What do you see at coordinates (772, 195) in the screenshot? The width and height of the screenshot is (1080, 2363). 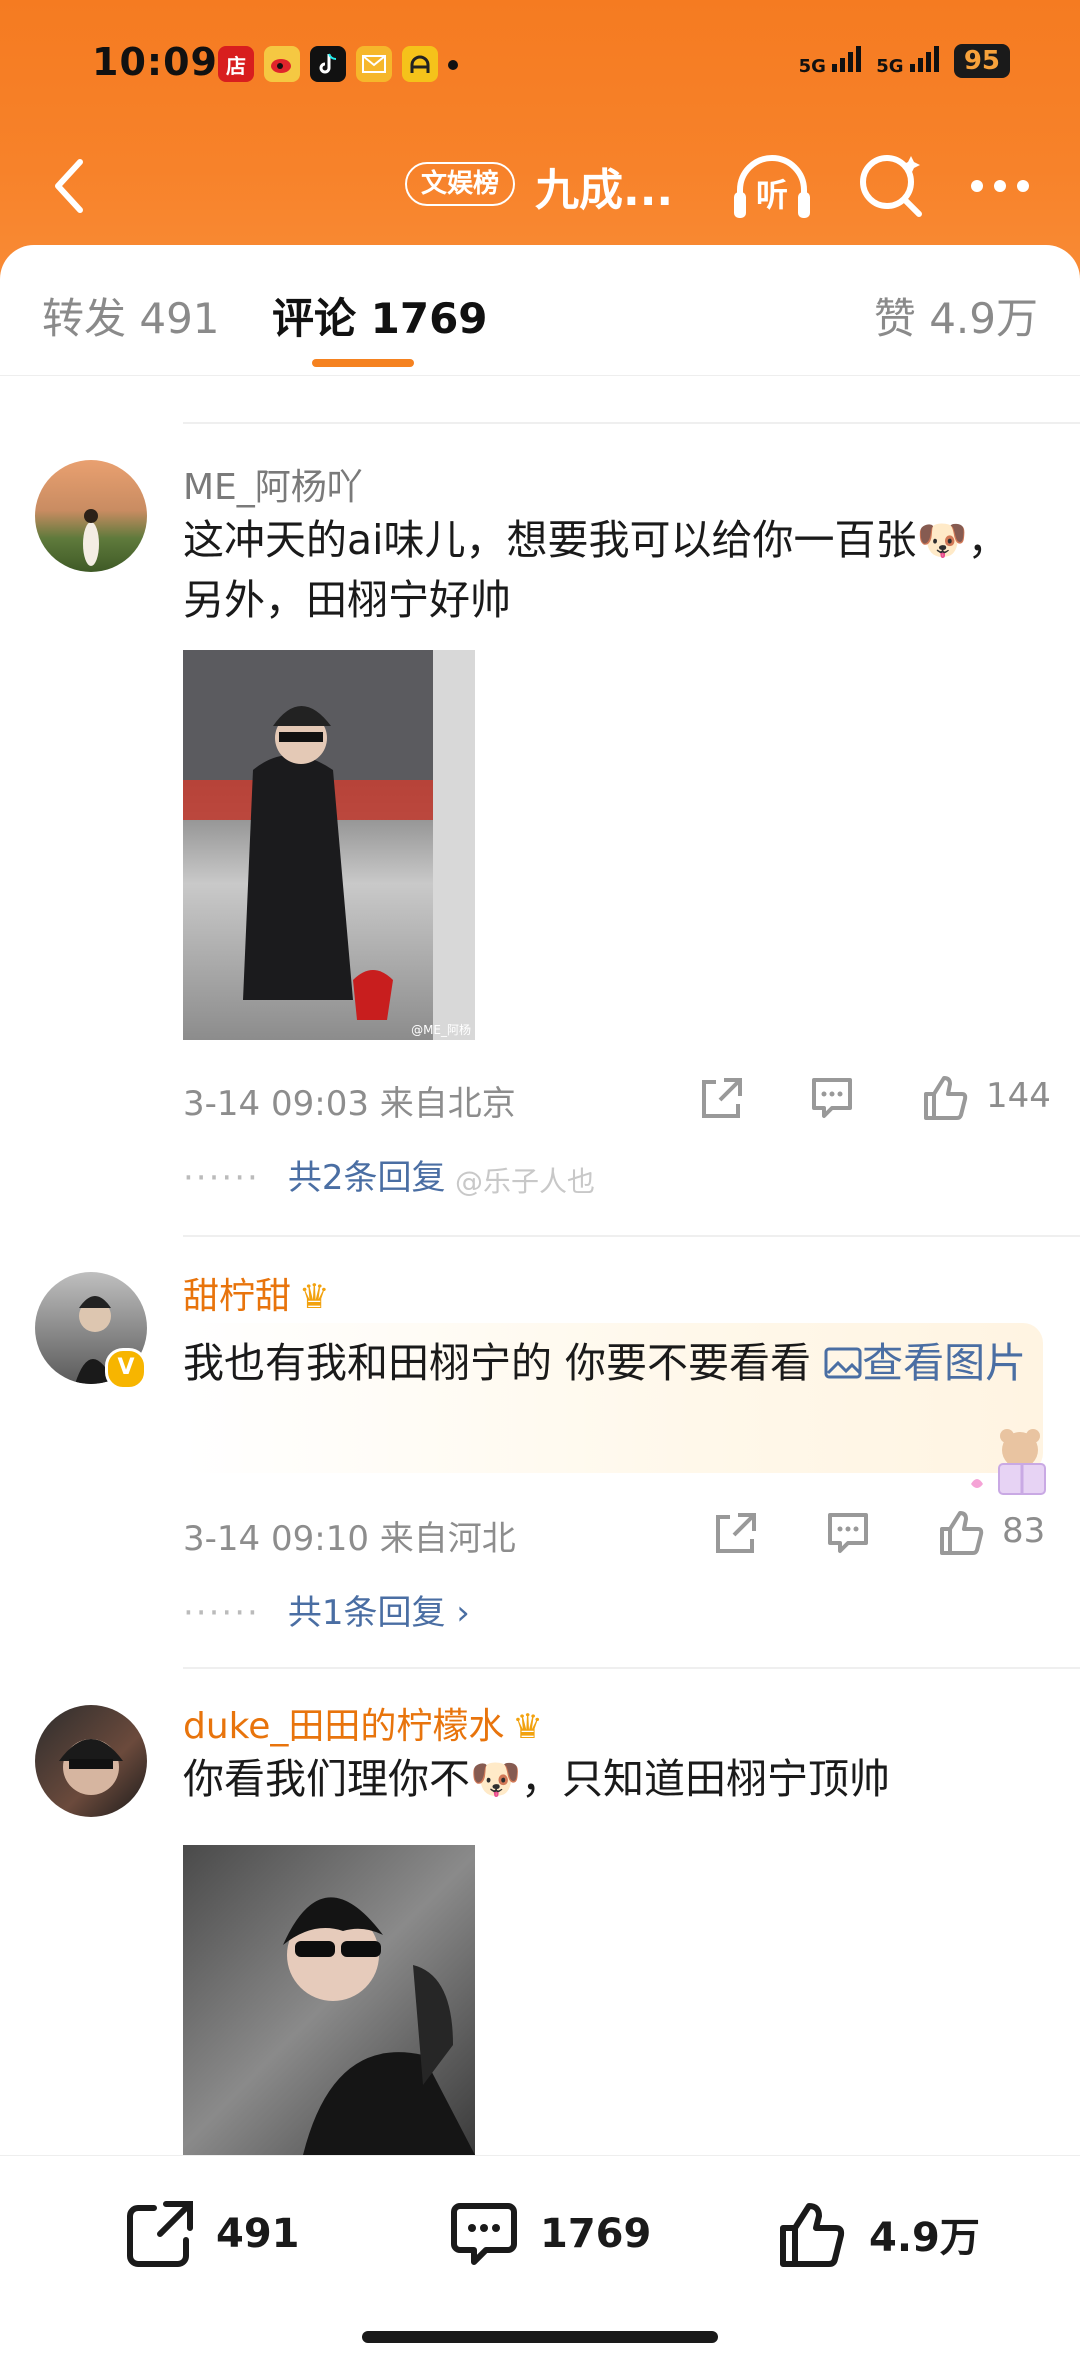 I see `listen-label: 听` at bounding box center [772, 195].